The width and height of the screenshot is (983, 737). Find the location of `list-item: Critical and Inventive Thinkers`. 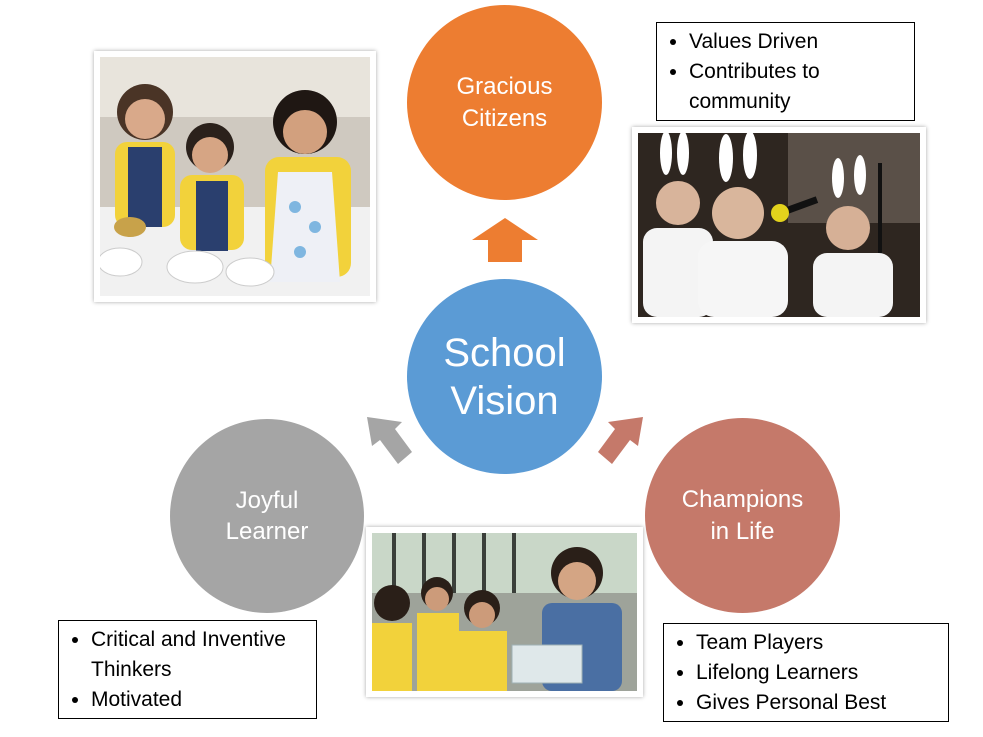

list-item: Critical and Inventive Thinkers is located at coordinates (201, 655).